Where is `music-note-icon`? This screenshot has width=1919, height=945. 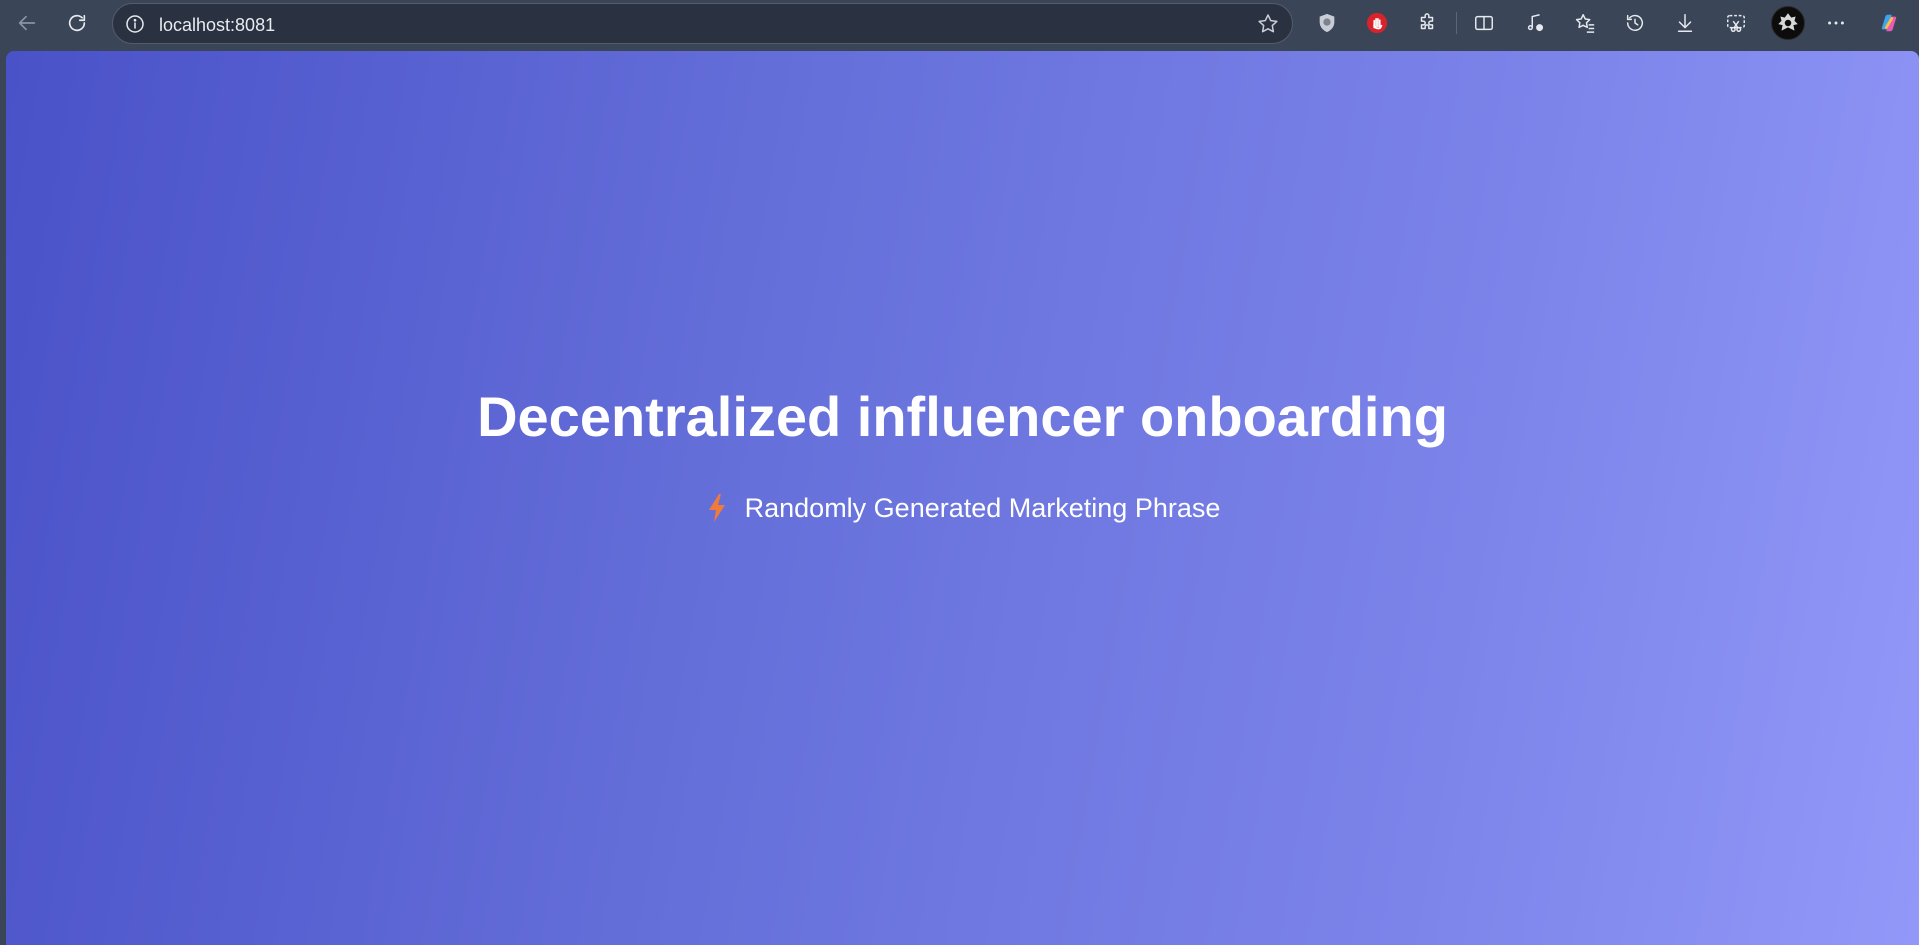
music-note-icon is located at coordinates (1535, 23).